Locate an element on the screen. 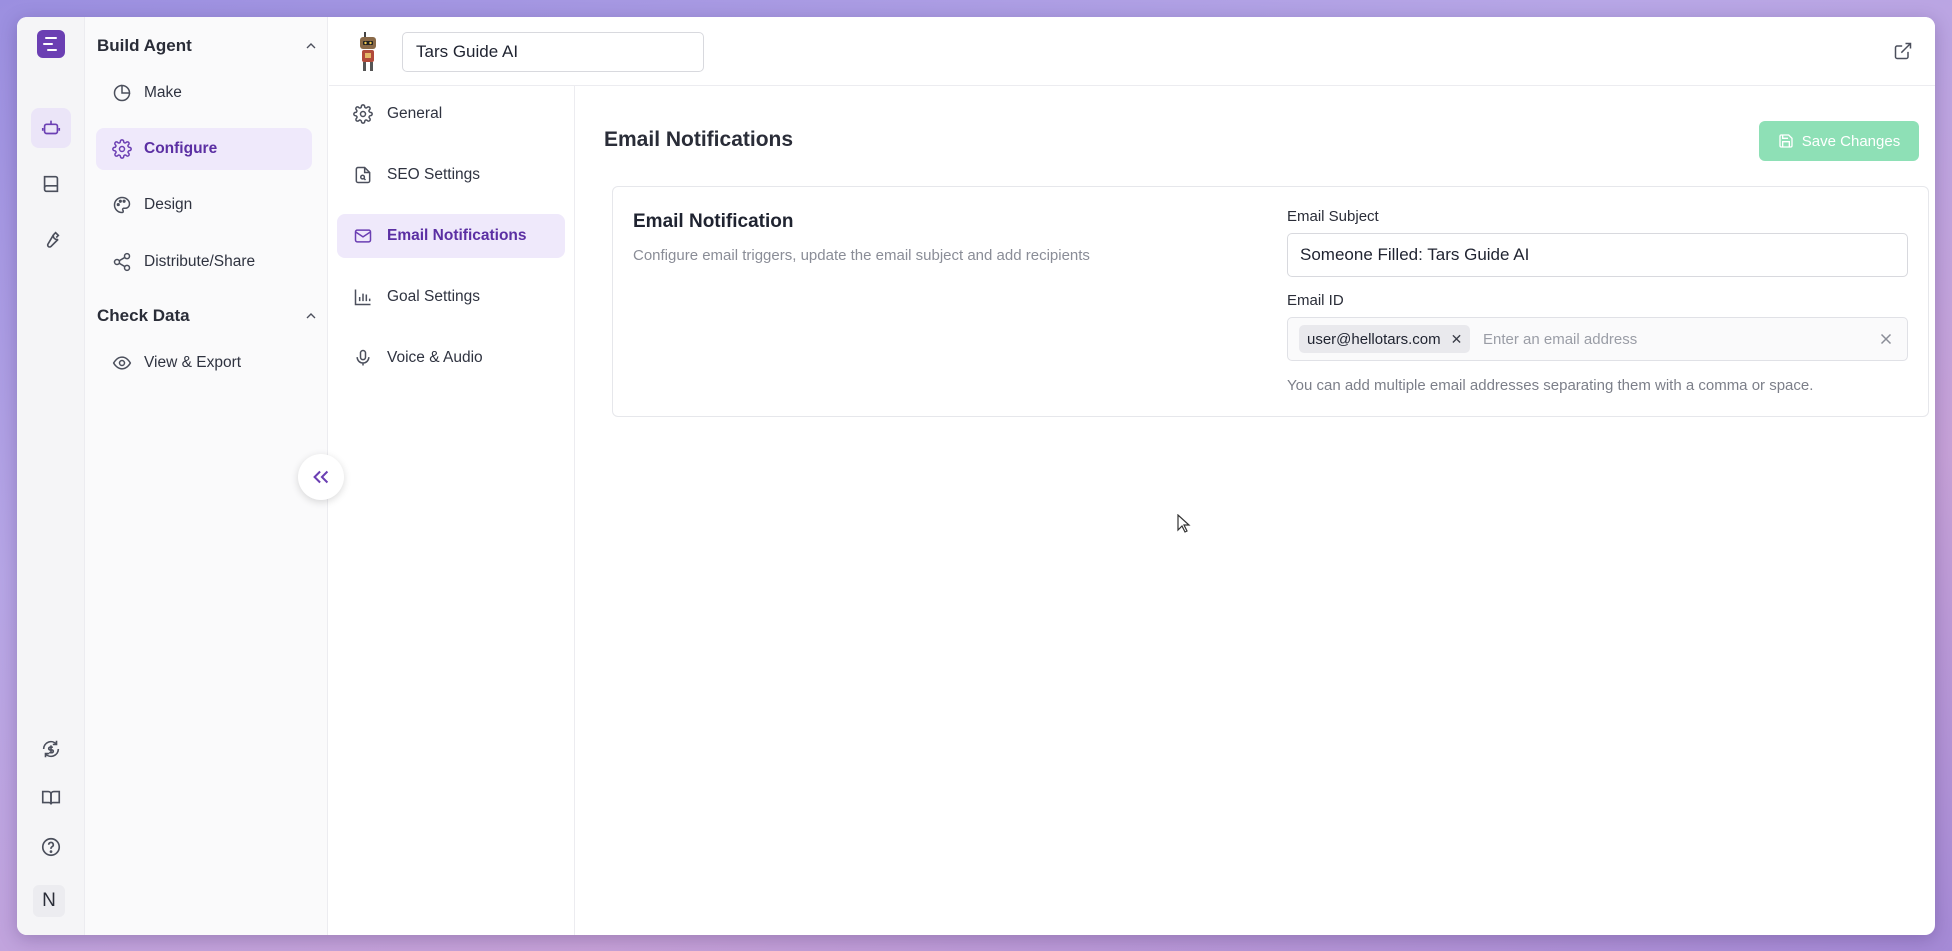 Image resolution: width=1952 pixels, height=951 pixels. save-changes-button: Save Changes is located at coordinates (1839, 141).